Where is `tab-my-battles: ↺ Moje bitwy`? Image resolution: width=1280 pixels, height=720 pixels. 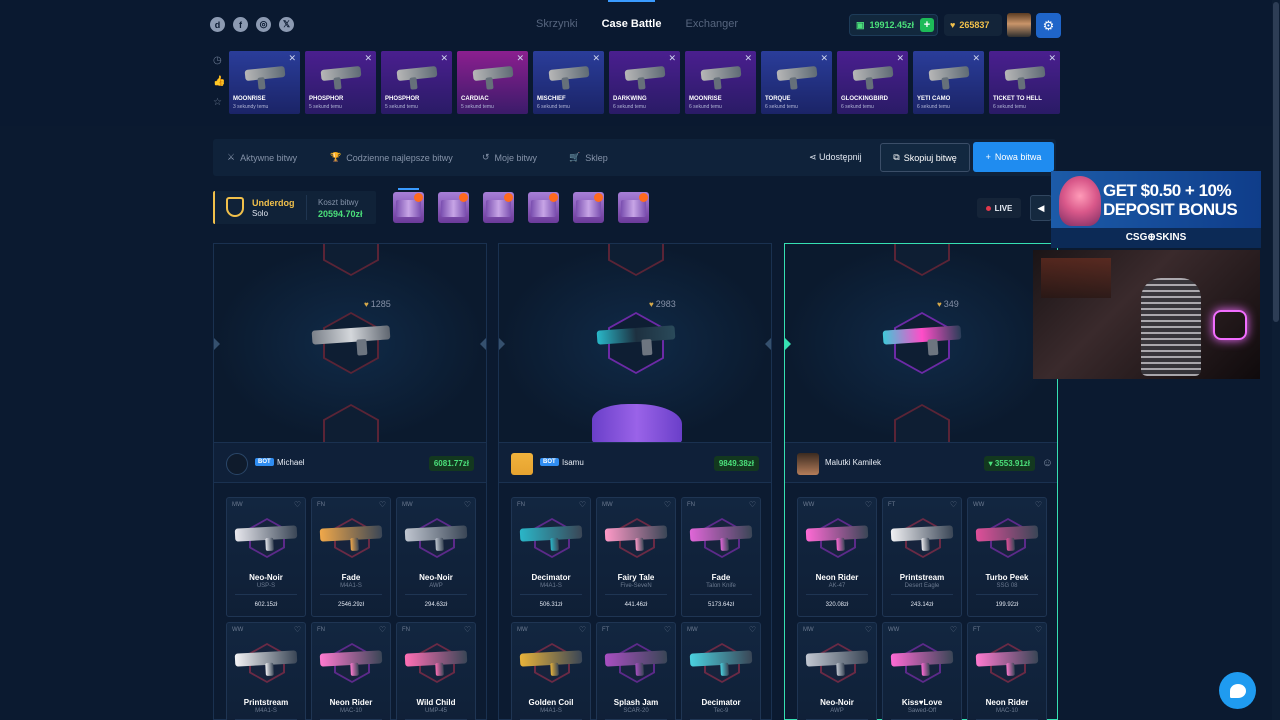
tab-my-battles: ↺ Moje bitwy is located at coordinates (509, 157).